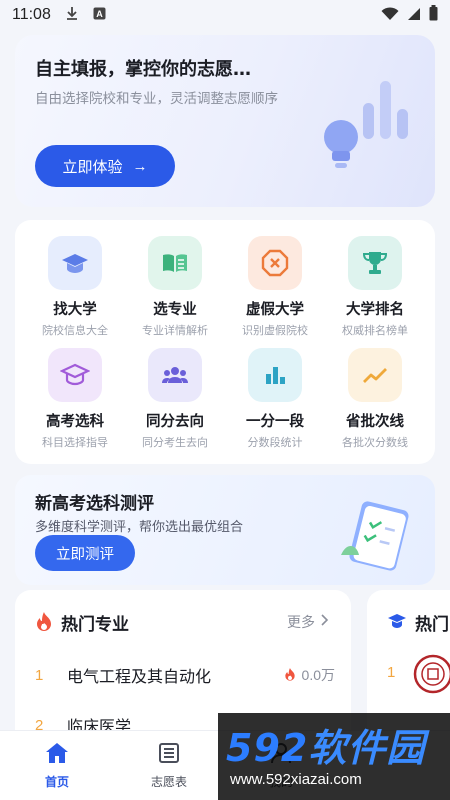 The height and width of the screenshot is (800, 450). Describe the element at coordinates (375, 330) in the screenshot. I see `grid-desc: 权威排名榜单` at that location.